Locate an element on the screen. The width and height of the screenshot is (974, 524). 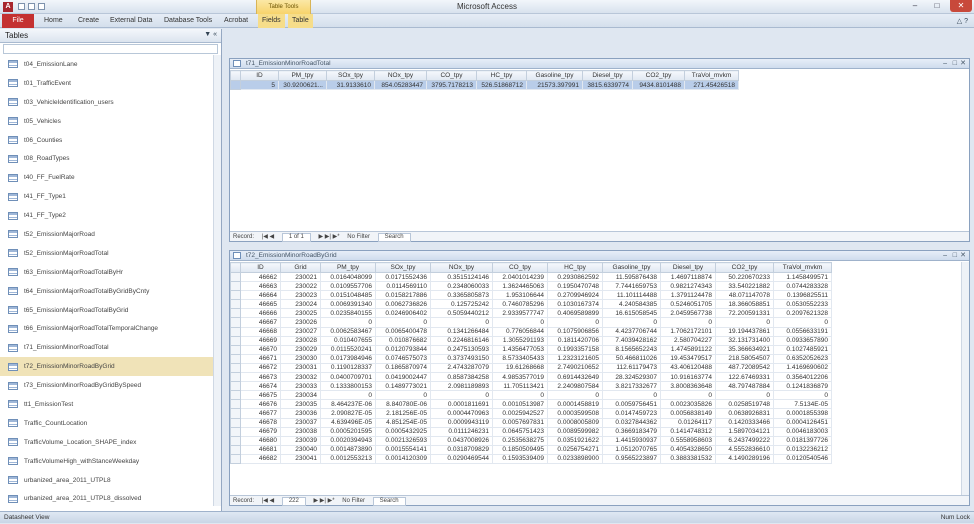
tab-table: Table is located at coordinates (300, 21).